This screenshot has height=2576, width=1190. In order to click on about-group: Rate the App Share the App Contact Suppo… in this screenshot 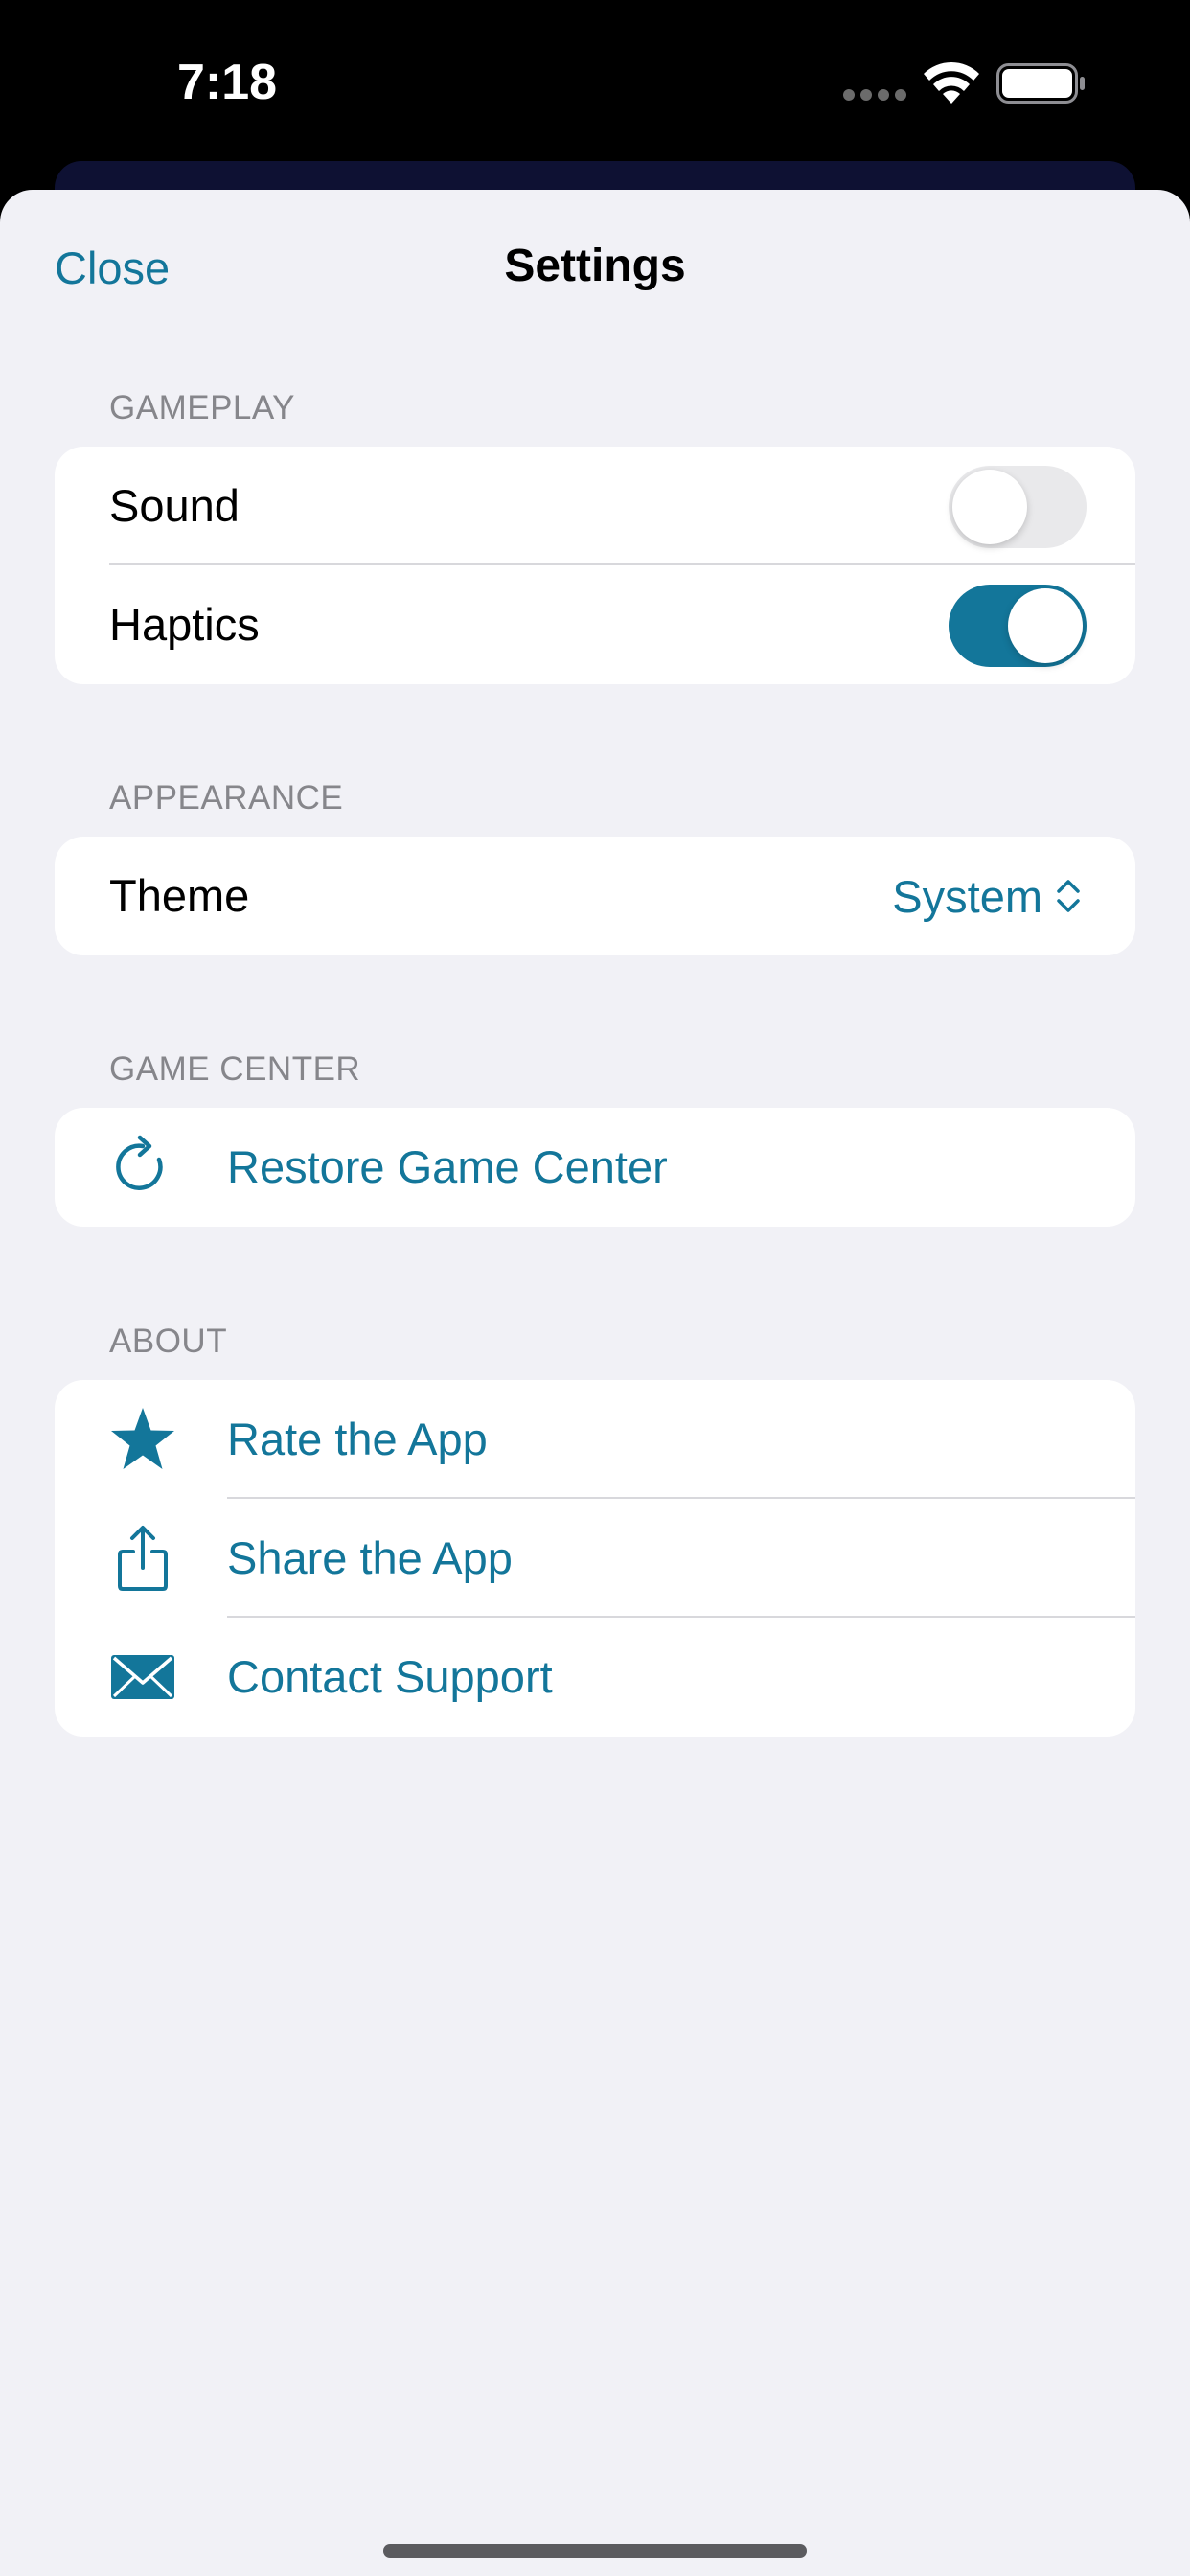, I will do `click(595, 1558)`.